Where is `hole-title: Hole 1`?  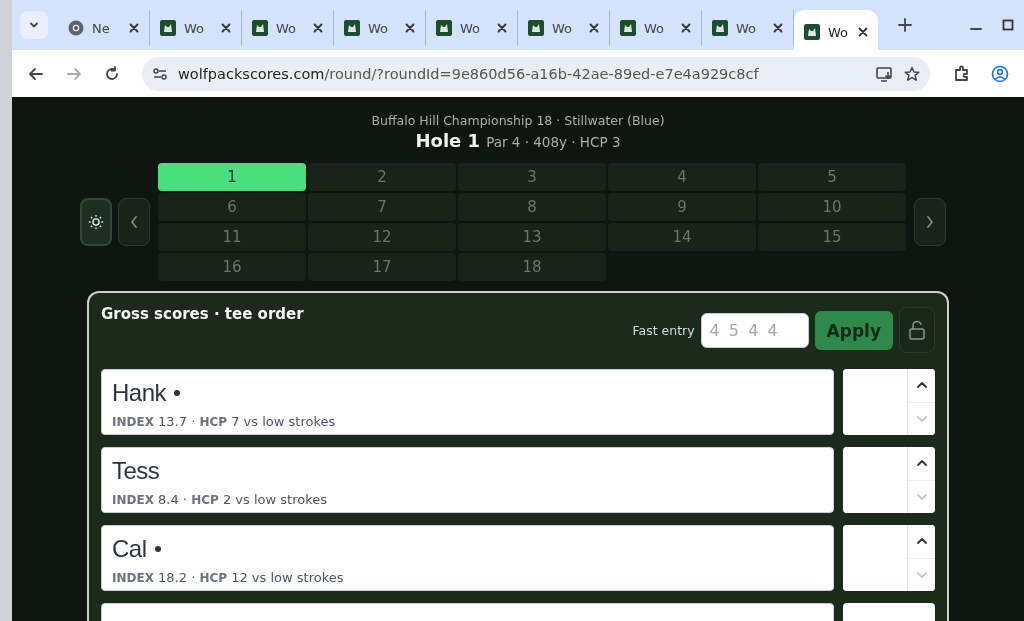 hole-title: Hole 1 is located at coordinates (448, 140).